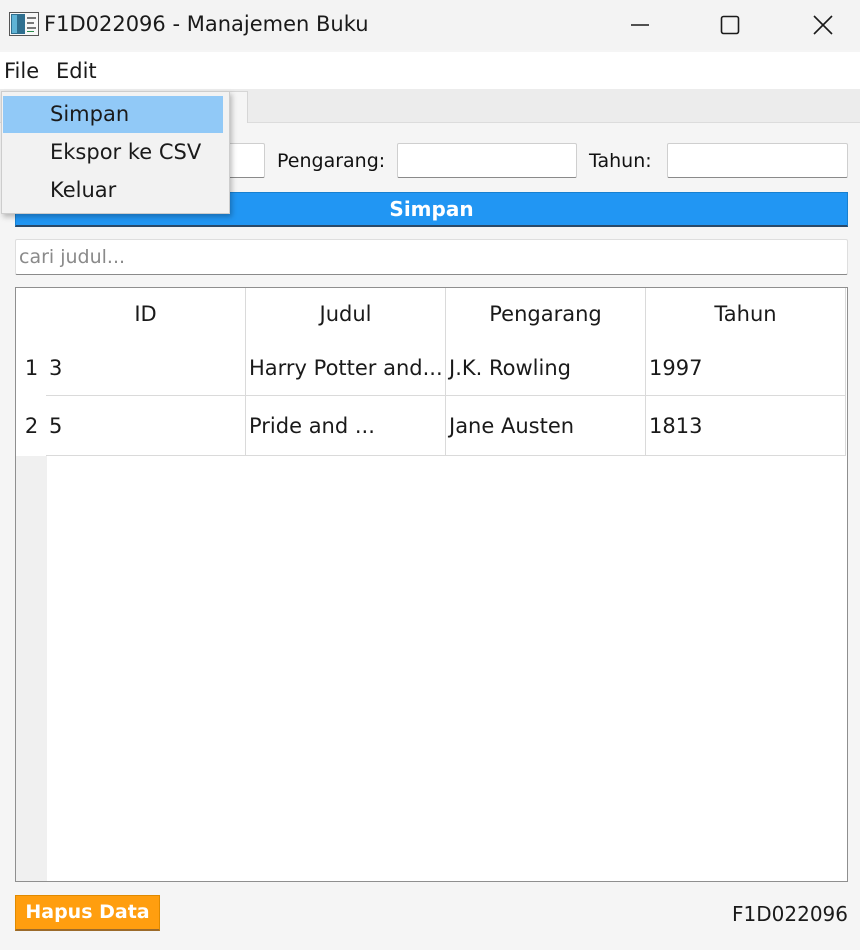 The image size is (860, 950). Describe the element at coordinates (24, 24) in the screenshot. I see `app-window-icon` at that location.